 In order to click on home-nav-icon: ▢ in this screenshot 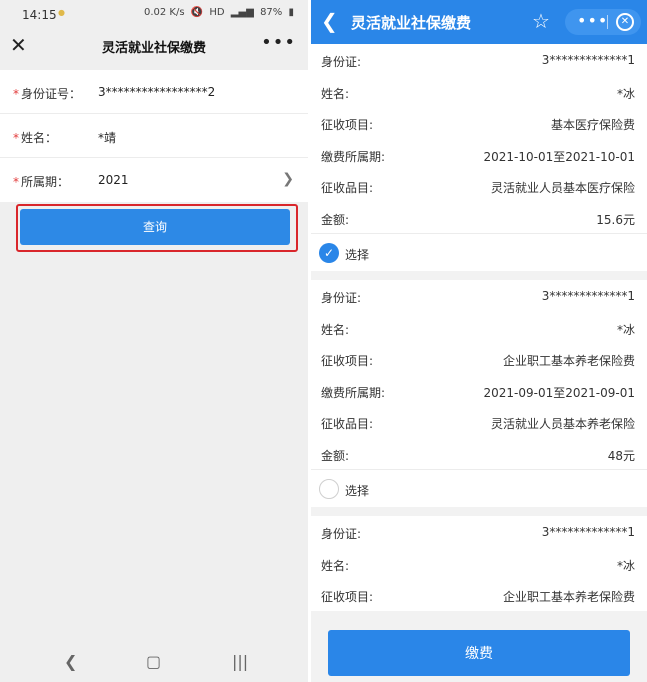, I will do `click(153, 661)`.